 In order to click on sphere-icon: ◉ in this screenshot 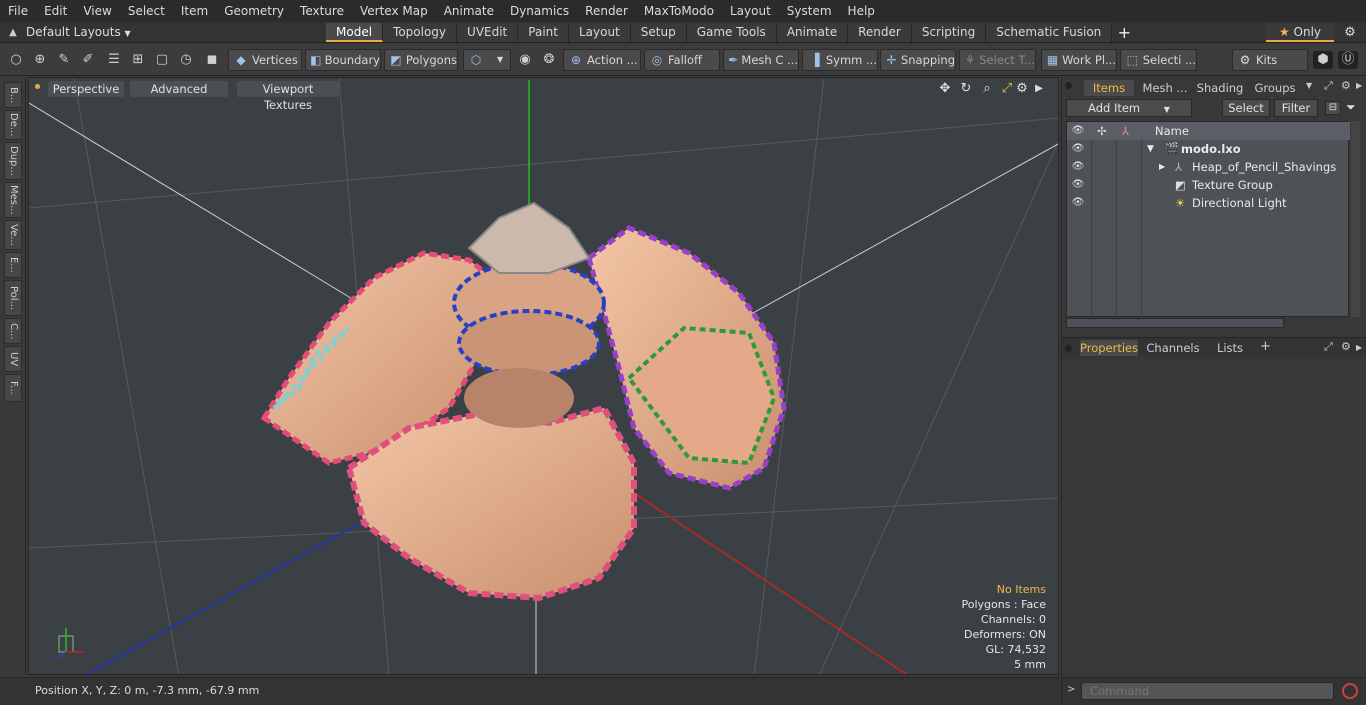, I will do `click(525, 60)`.